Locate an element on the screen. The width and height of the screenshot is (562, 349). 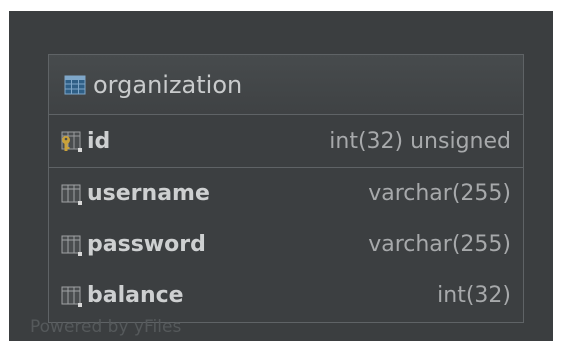
field-row-password: password varchar(255) is located at coordinates (286, 244).